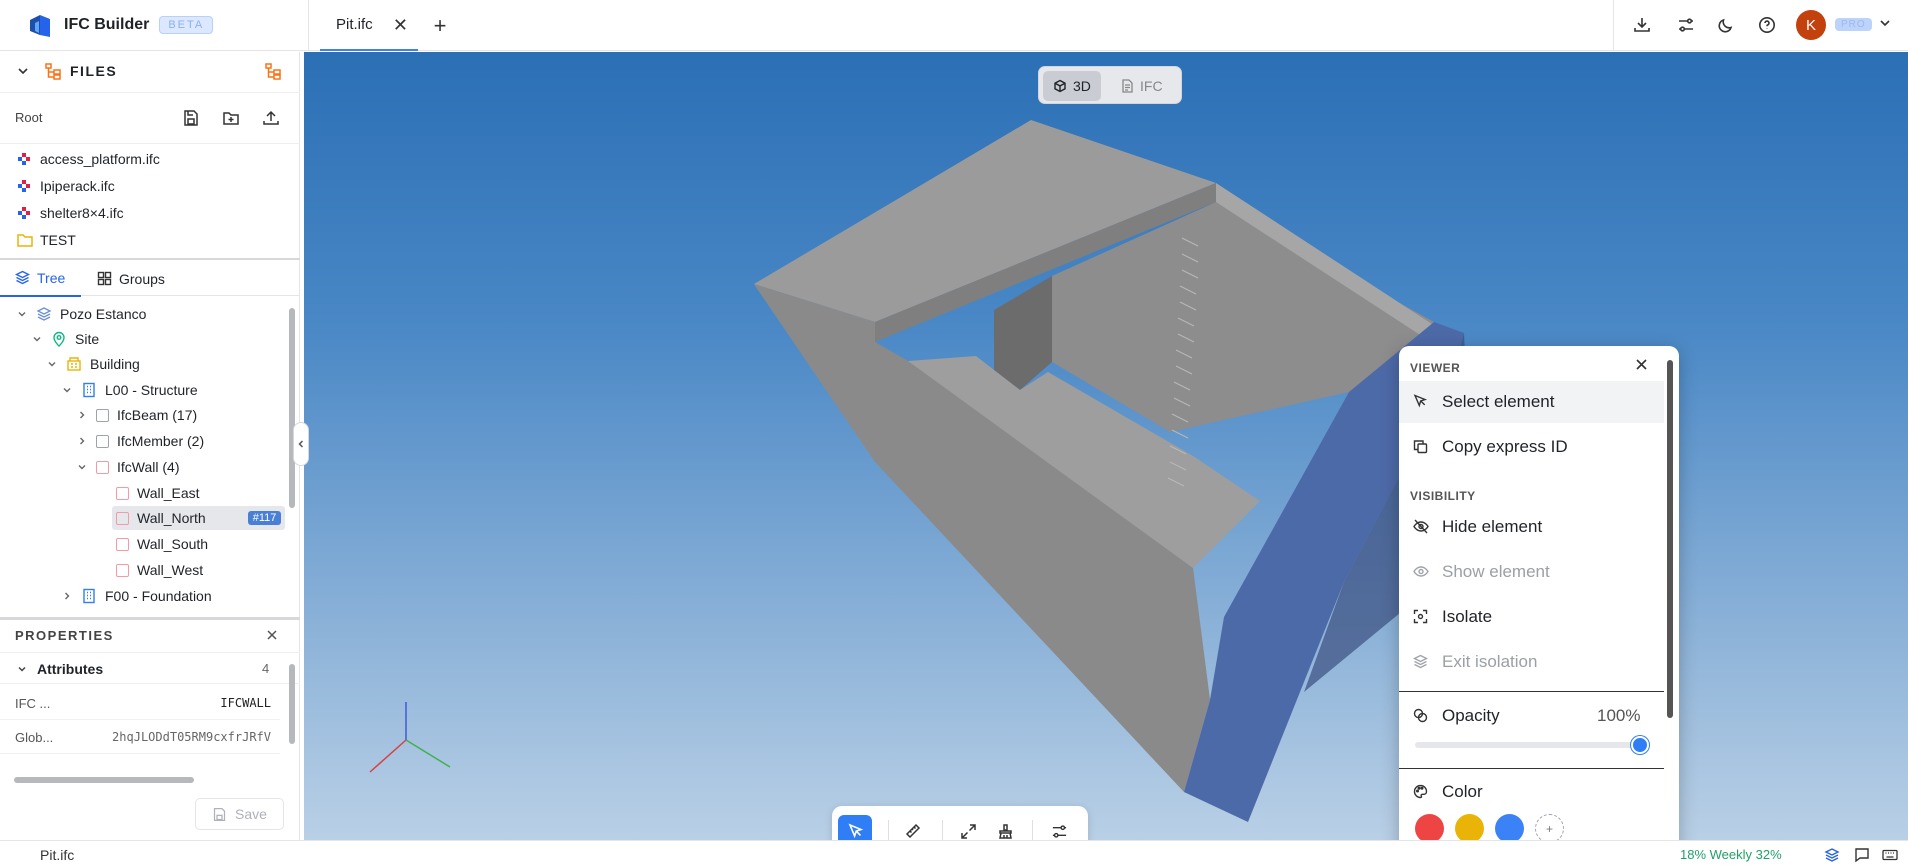  Describe the element at coordinates (369, 25) in the screenshot. I see `tab-pit-ifc: Pit.ifc ✕` at that location.